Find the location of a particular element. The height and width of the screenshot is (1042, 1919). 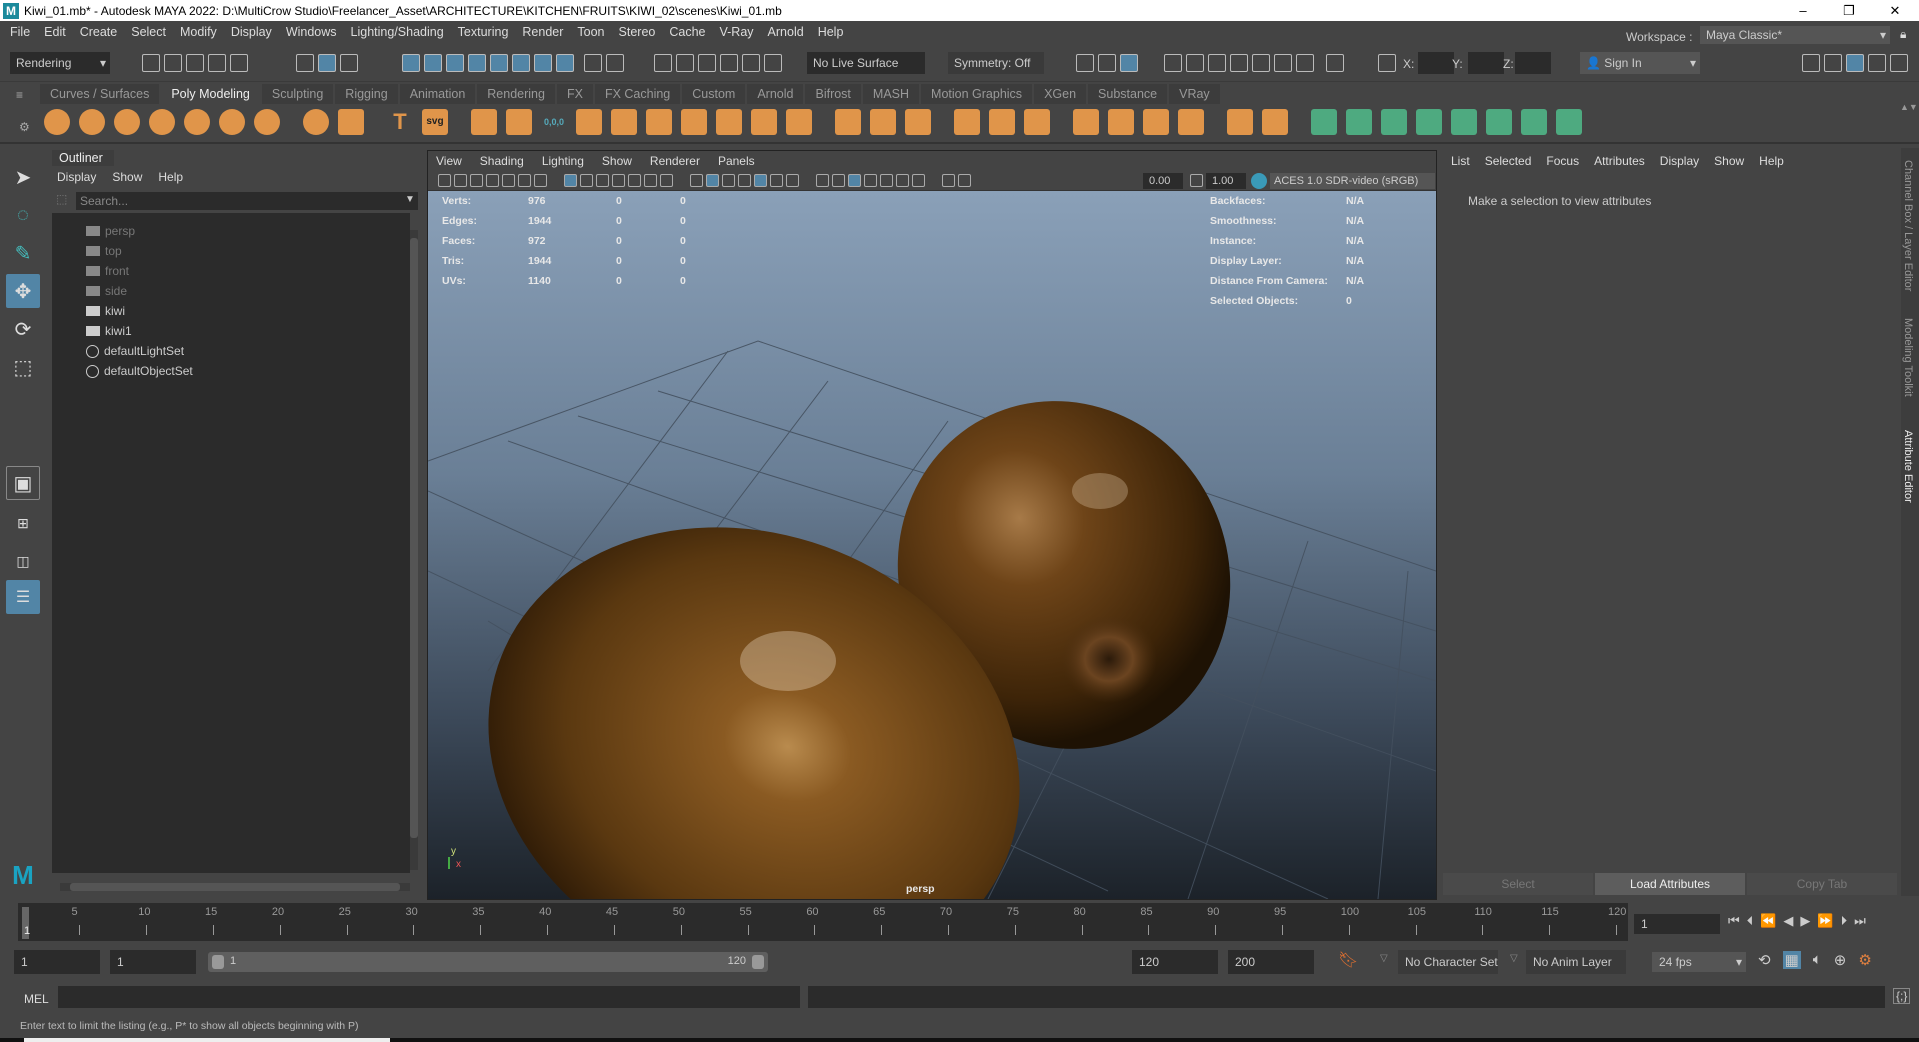

bookmark-icon: 🔖︎ is located at coordinates (1348, 960).